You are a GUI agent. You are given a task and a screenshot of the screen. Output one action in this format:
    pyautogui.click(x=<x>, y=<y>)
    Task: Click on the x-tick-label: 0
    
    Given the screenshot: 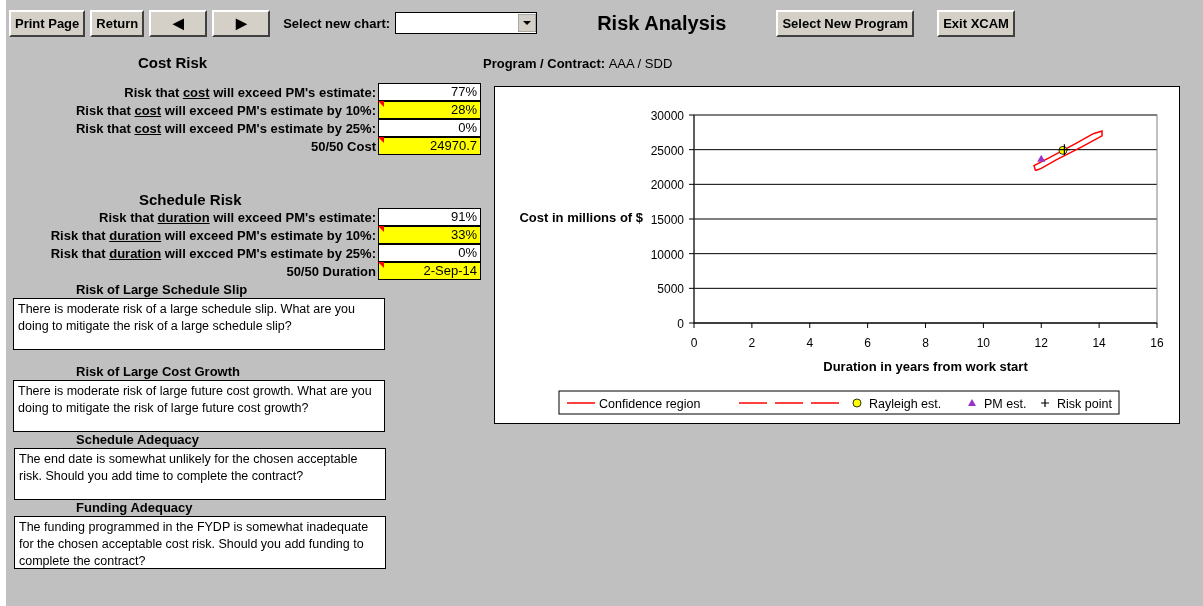 What is the action you would take?
    pyautogui.click(x=694, y=343)
    